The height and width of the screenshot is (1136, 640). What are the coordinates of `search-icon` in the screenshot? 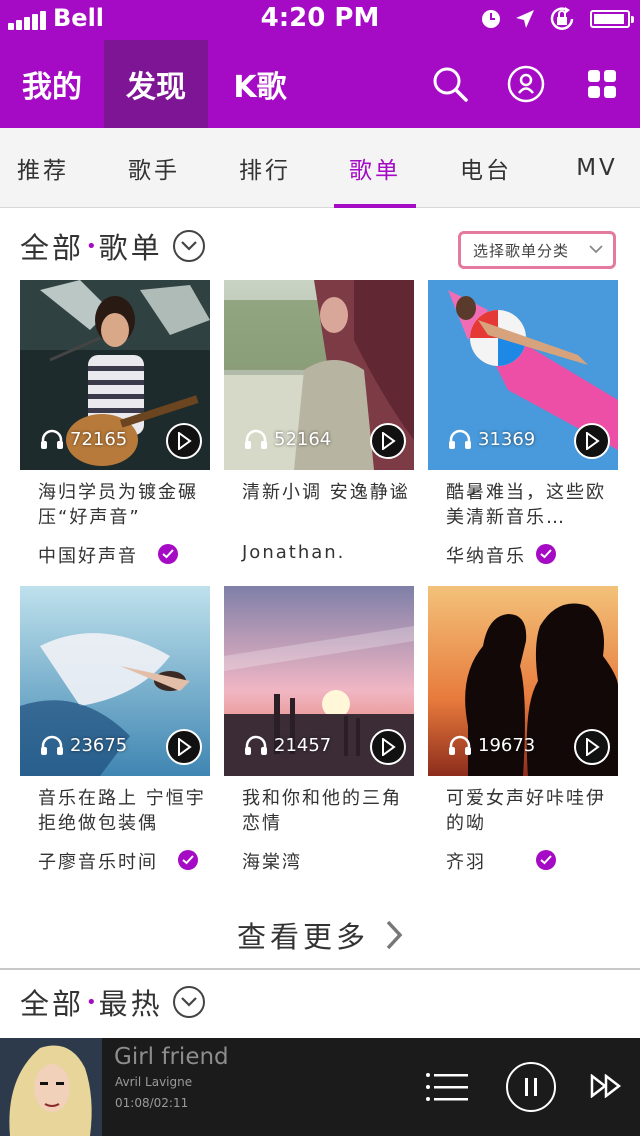 It's located at (450, 84).